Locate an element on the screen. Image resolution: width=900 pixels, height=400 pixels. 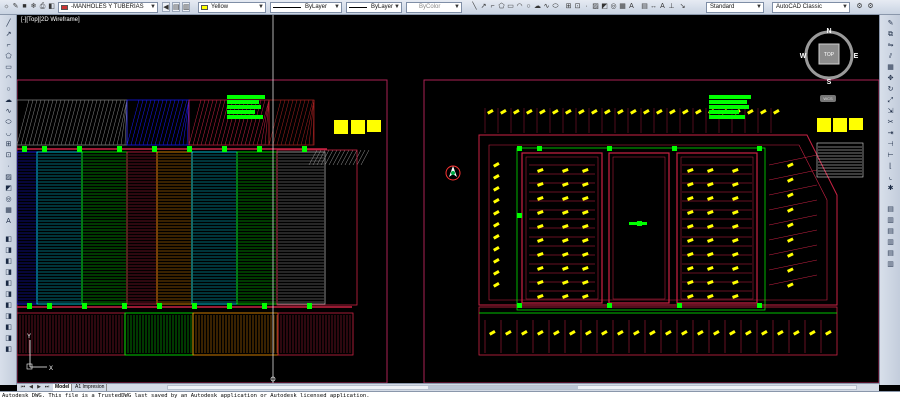
array-icon: ▦ is located at coordinates (890, 67).